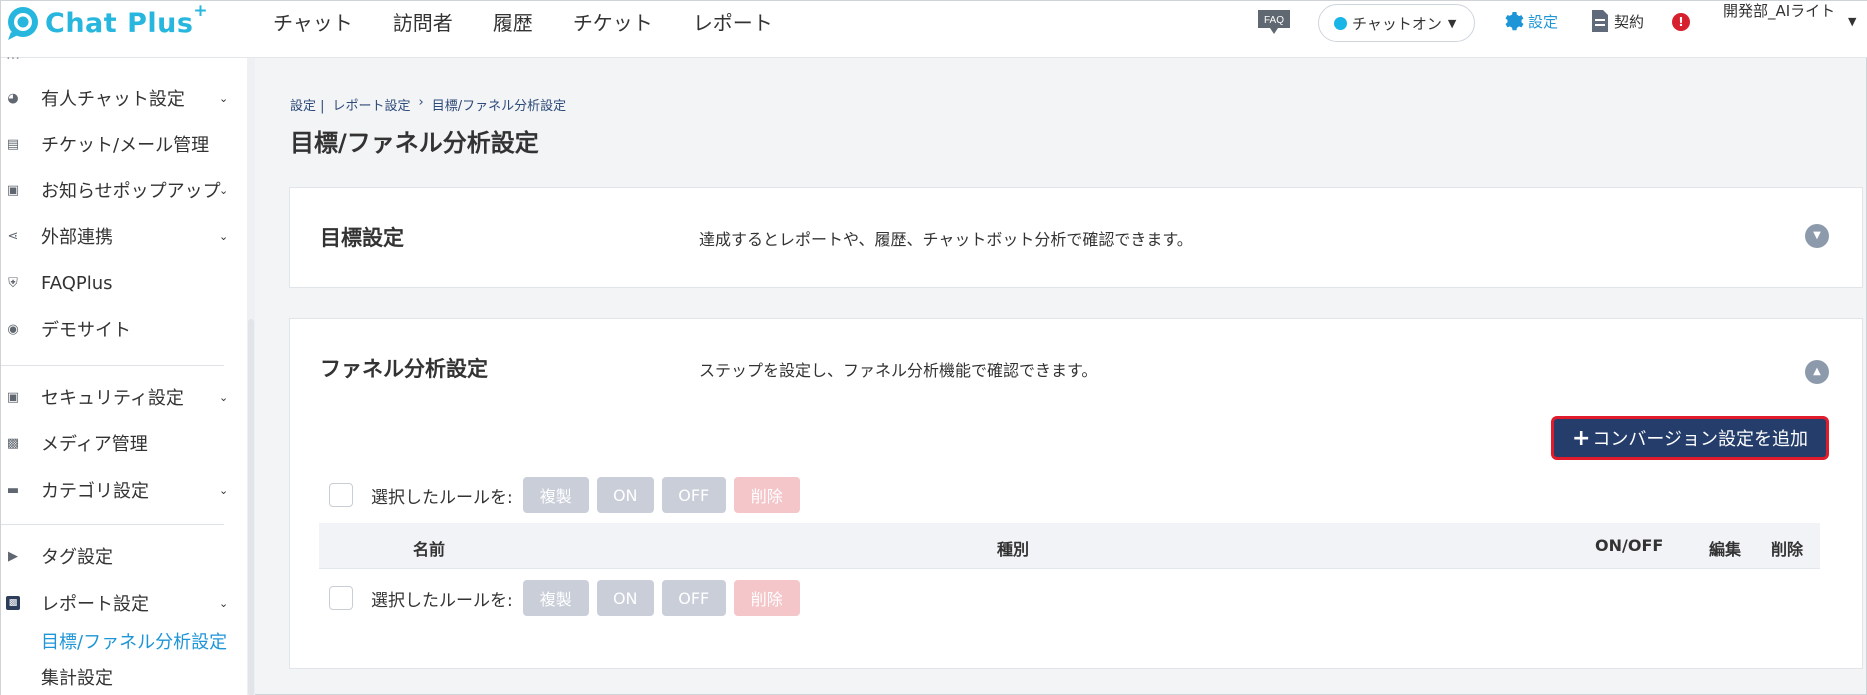 This screenshot has width=1867, height=695. What do you see at coordinates (13, 283) in the screenshot?
I see `faqplus-icon: ⛨` at bounding box center [13, 283].